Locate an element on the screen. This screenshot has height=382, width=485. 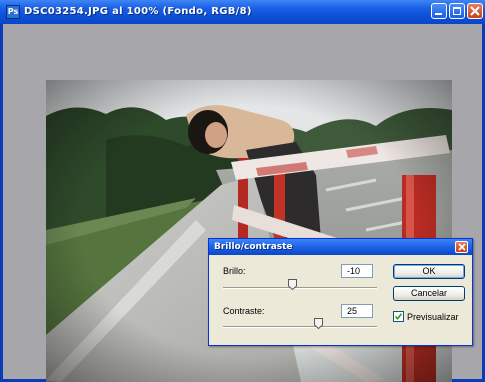
contrast-input: 25 is located at coordinates (357, 311).